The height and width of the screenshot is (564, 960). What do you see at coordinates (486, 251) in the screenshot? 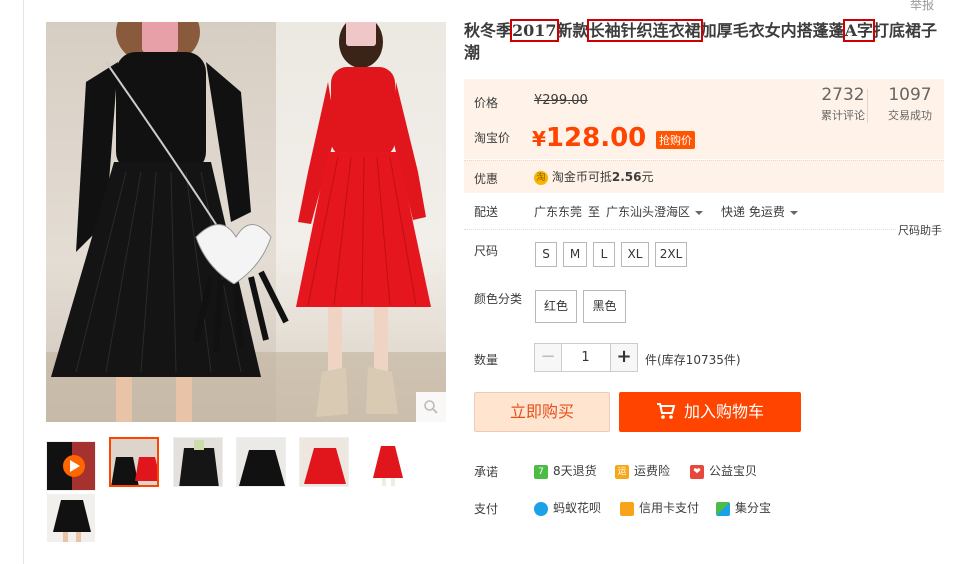
I see `size-label: 尺码` at bounding box center [486, 251].